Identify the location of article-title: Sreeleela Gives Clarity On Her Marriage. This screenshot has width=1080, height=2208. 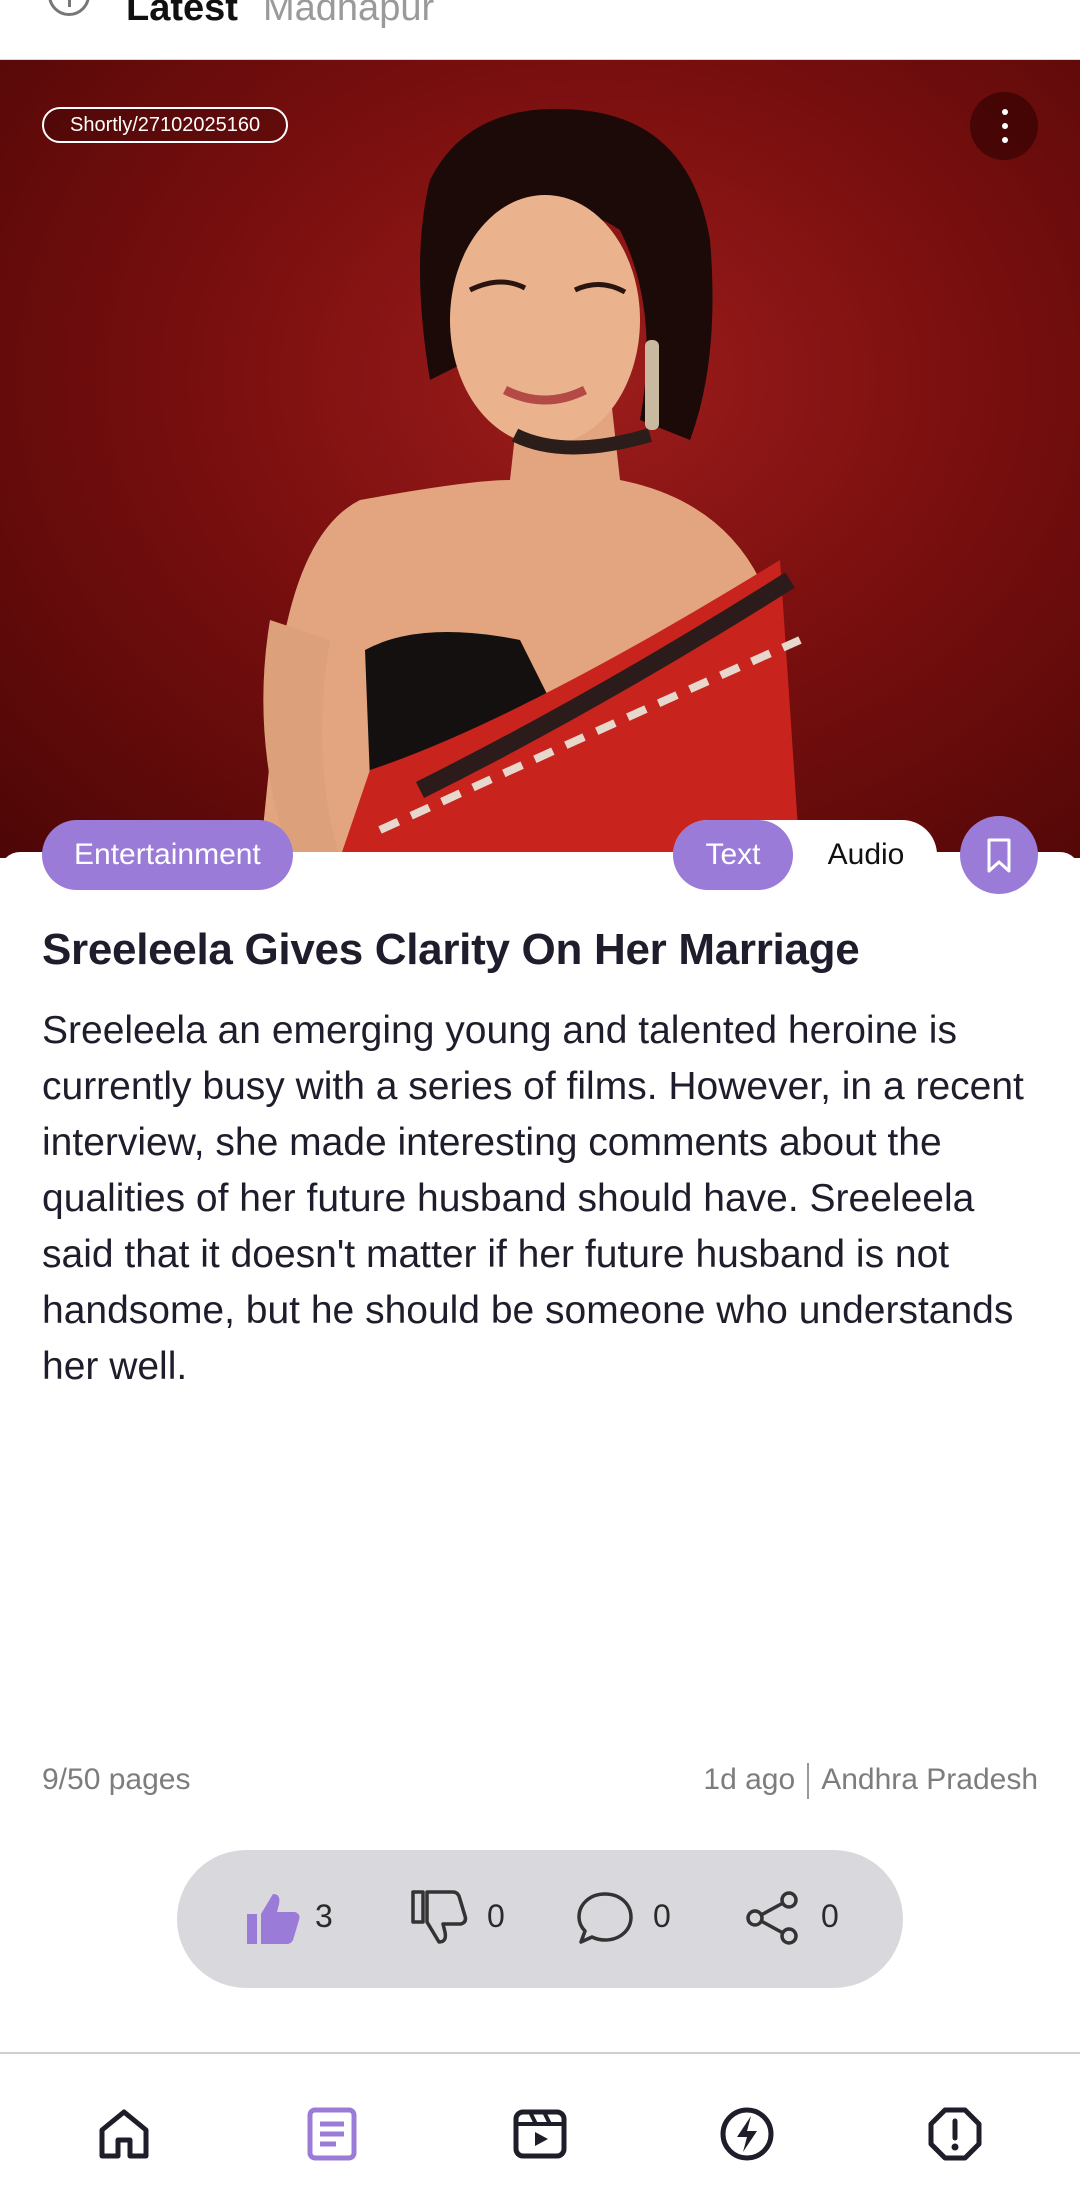
(451, 949).